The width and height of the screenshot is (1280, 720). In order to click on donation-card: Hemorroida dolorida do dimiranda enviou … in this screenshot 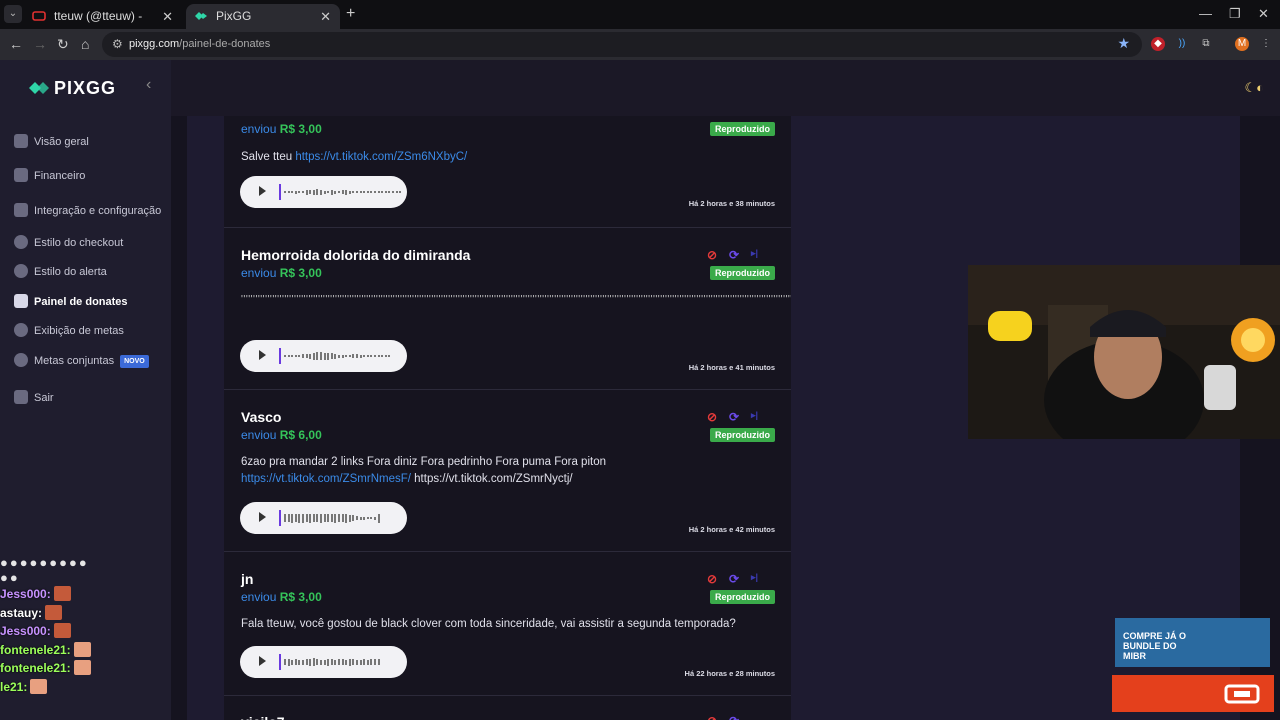, I will do `click(507, 309)`.